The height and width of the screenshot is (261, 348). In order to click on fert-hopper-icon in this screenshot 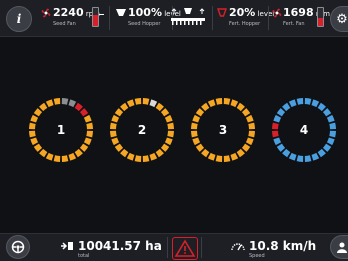, I will do `click(222, 12)`.